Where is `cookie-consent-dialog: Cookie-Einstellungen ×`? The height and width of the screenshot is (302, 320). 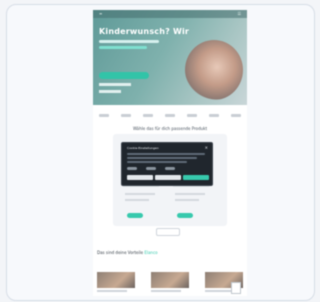 cookie-consent-dialog: Cookie-Einstellungen × is located at coordinates (167, 164).